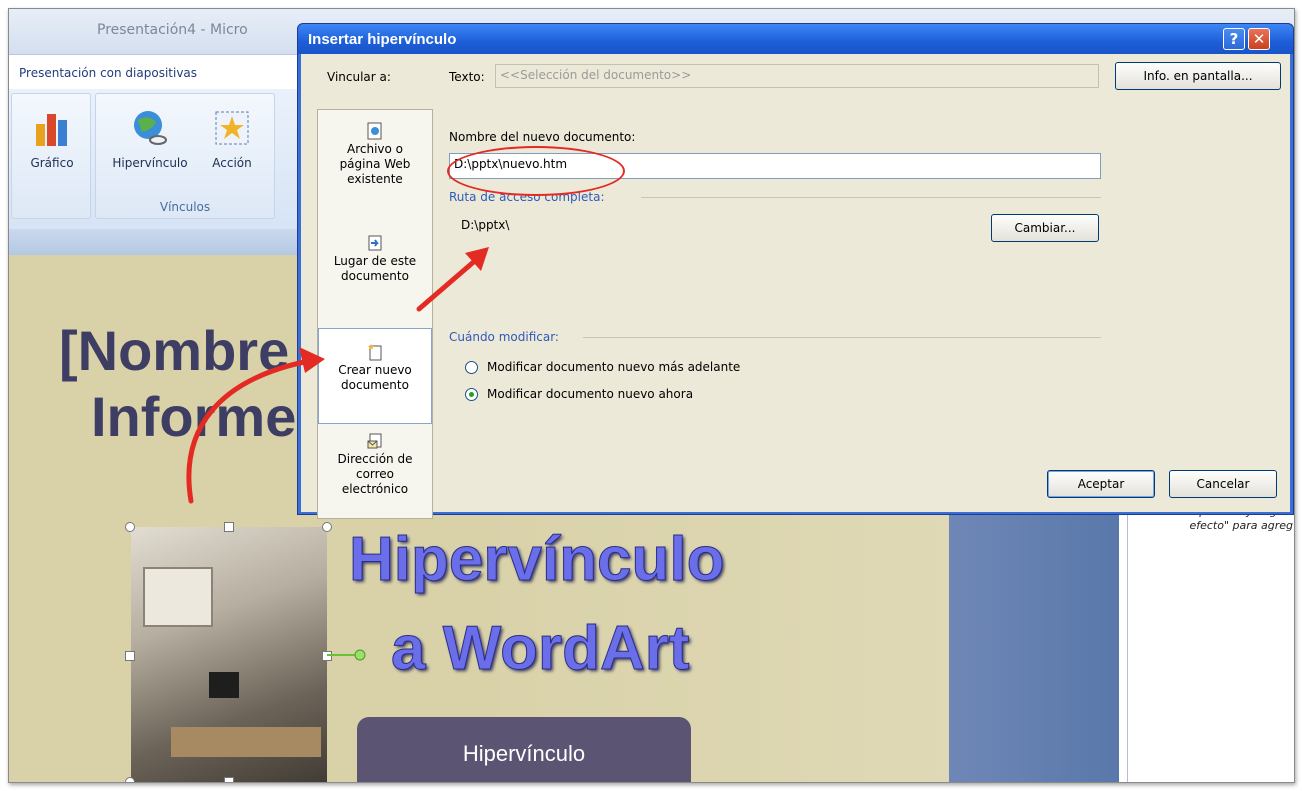 The image size is (1302, 791). Describe the element at coordinates (312, 360) in the screenshot. I see `arrowhead-1-icon` at that location.